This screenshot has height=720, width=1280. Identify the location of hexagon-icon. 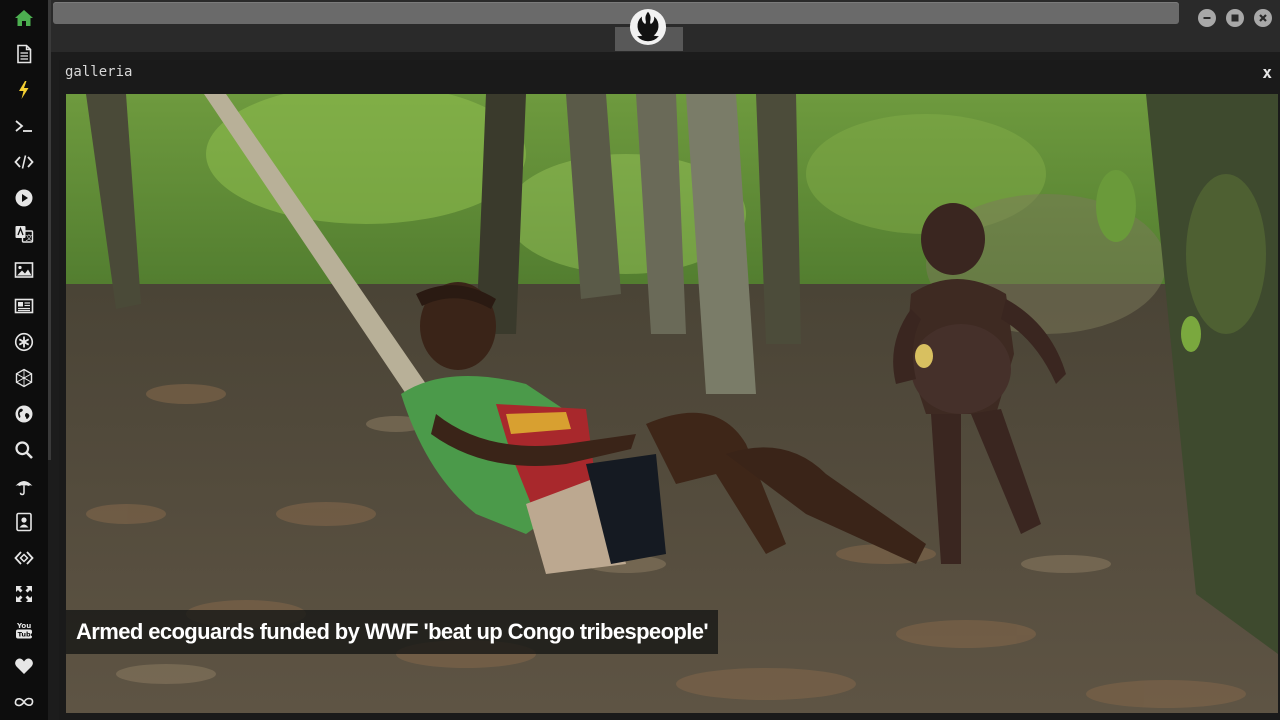
(24, 378).